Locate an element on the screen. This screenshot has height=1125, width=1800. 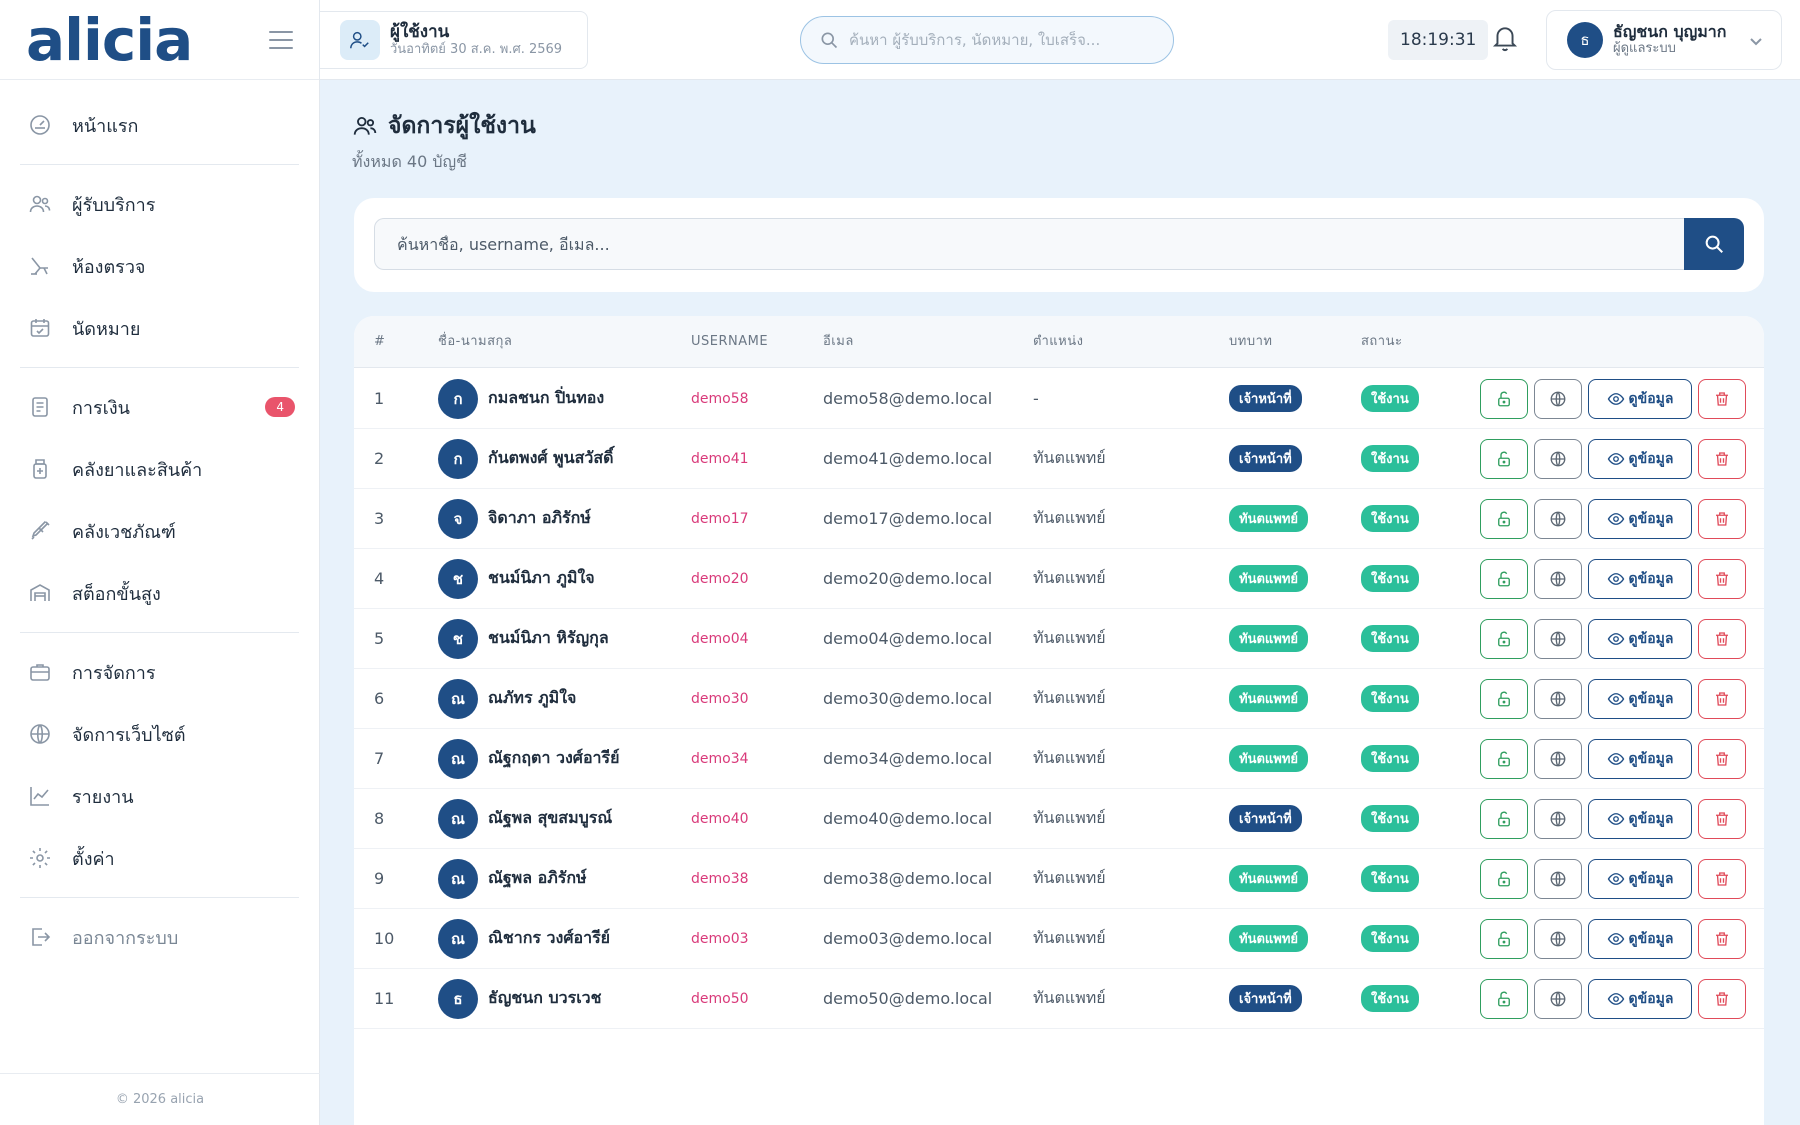
row-number: 4 is located at coordinates (379, 578).